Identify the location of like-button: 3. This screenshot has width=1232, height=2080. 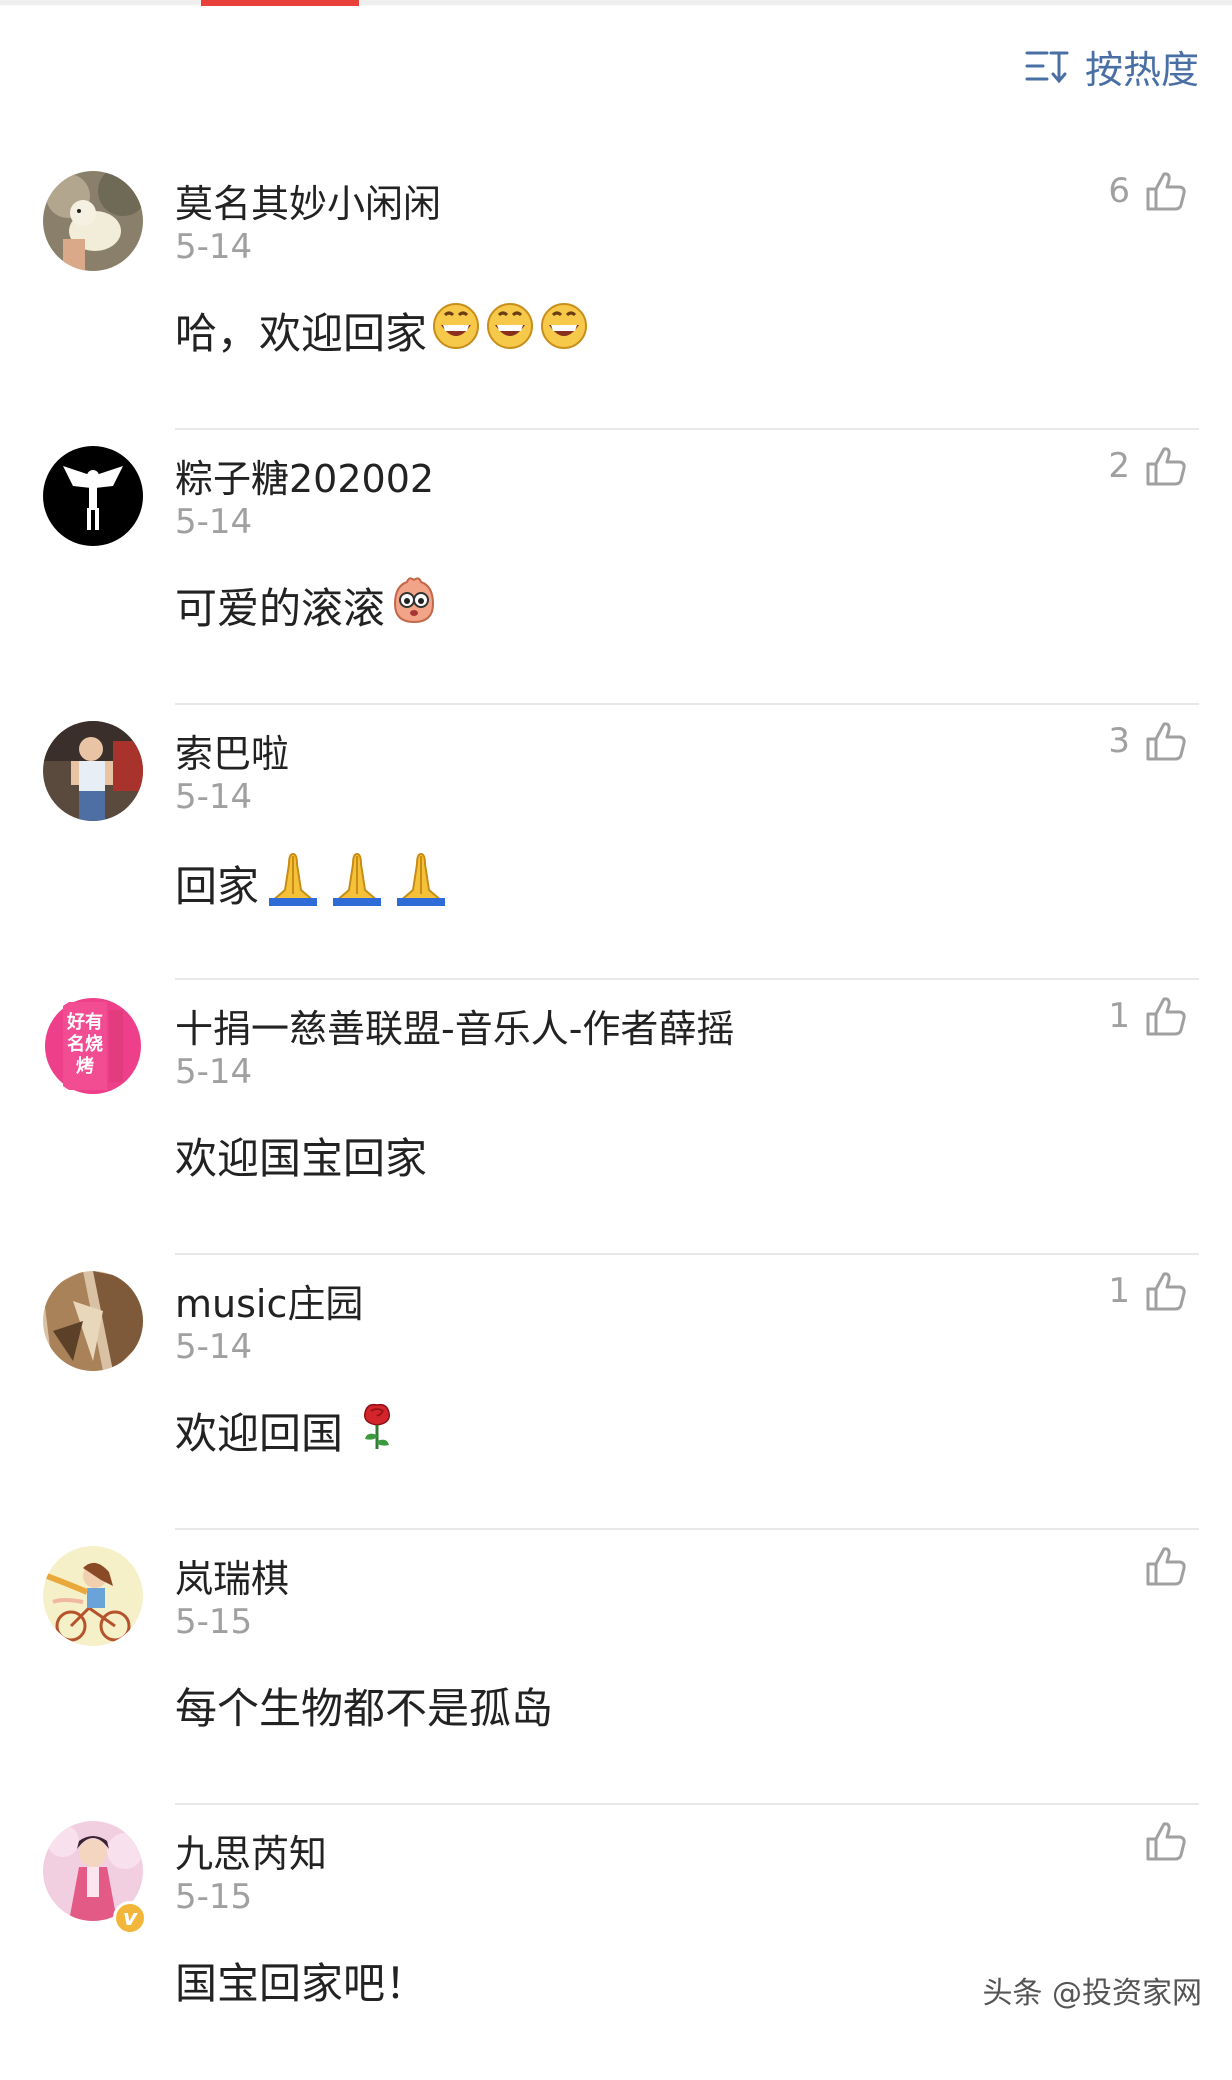
(1148, 741).